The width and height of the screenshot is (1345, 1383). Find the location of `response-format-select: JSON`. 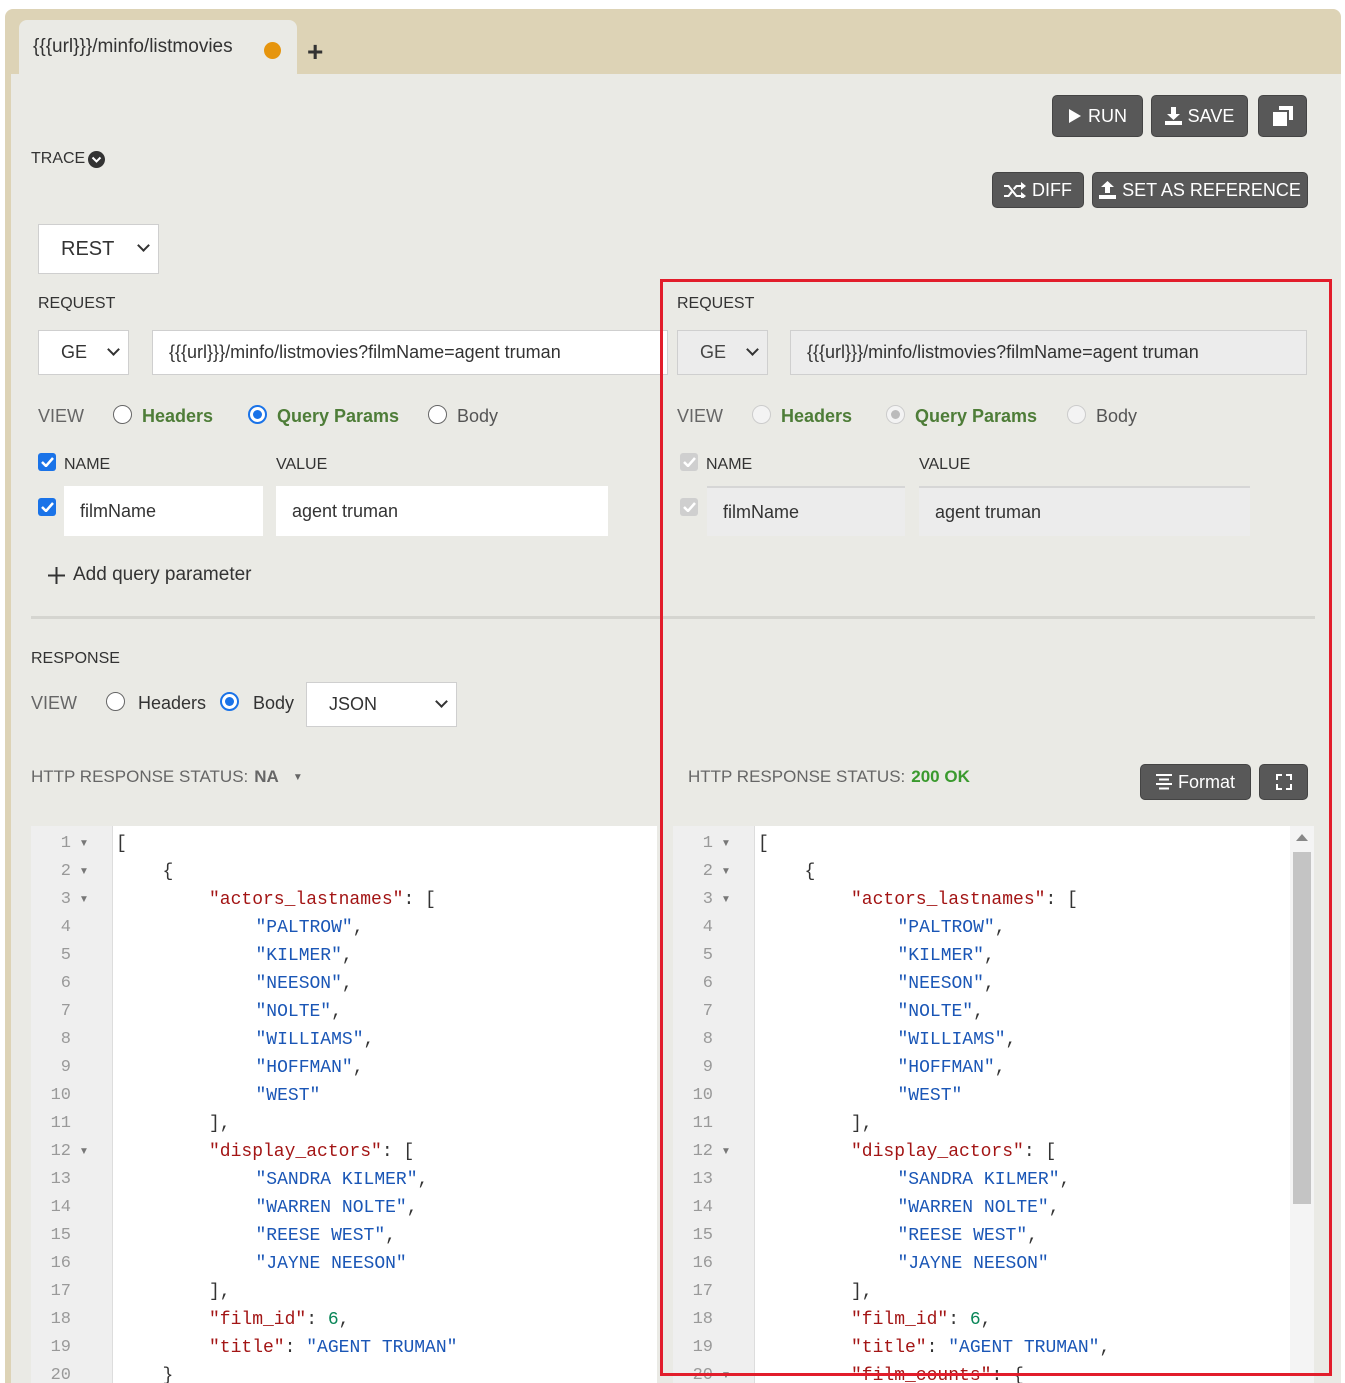

response-format-select: JSON is located at coordinates (381, 704).